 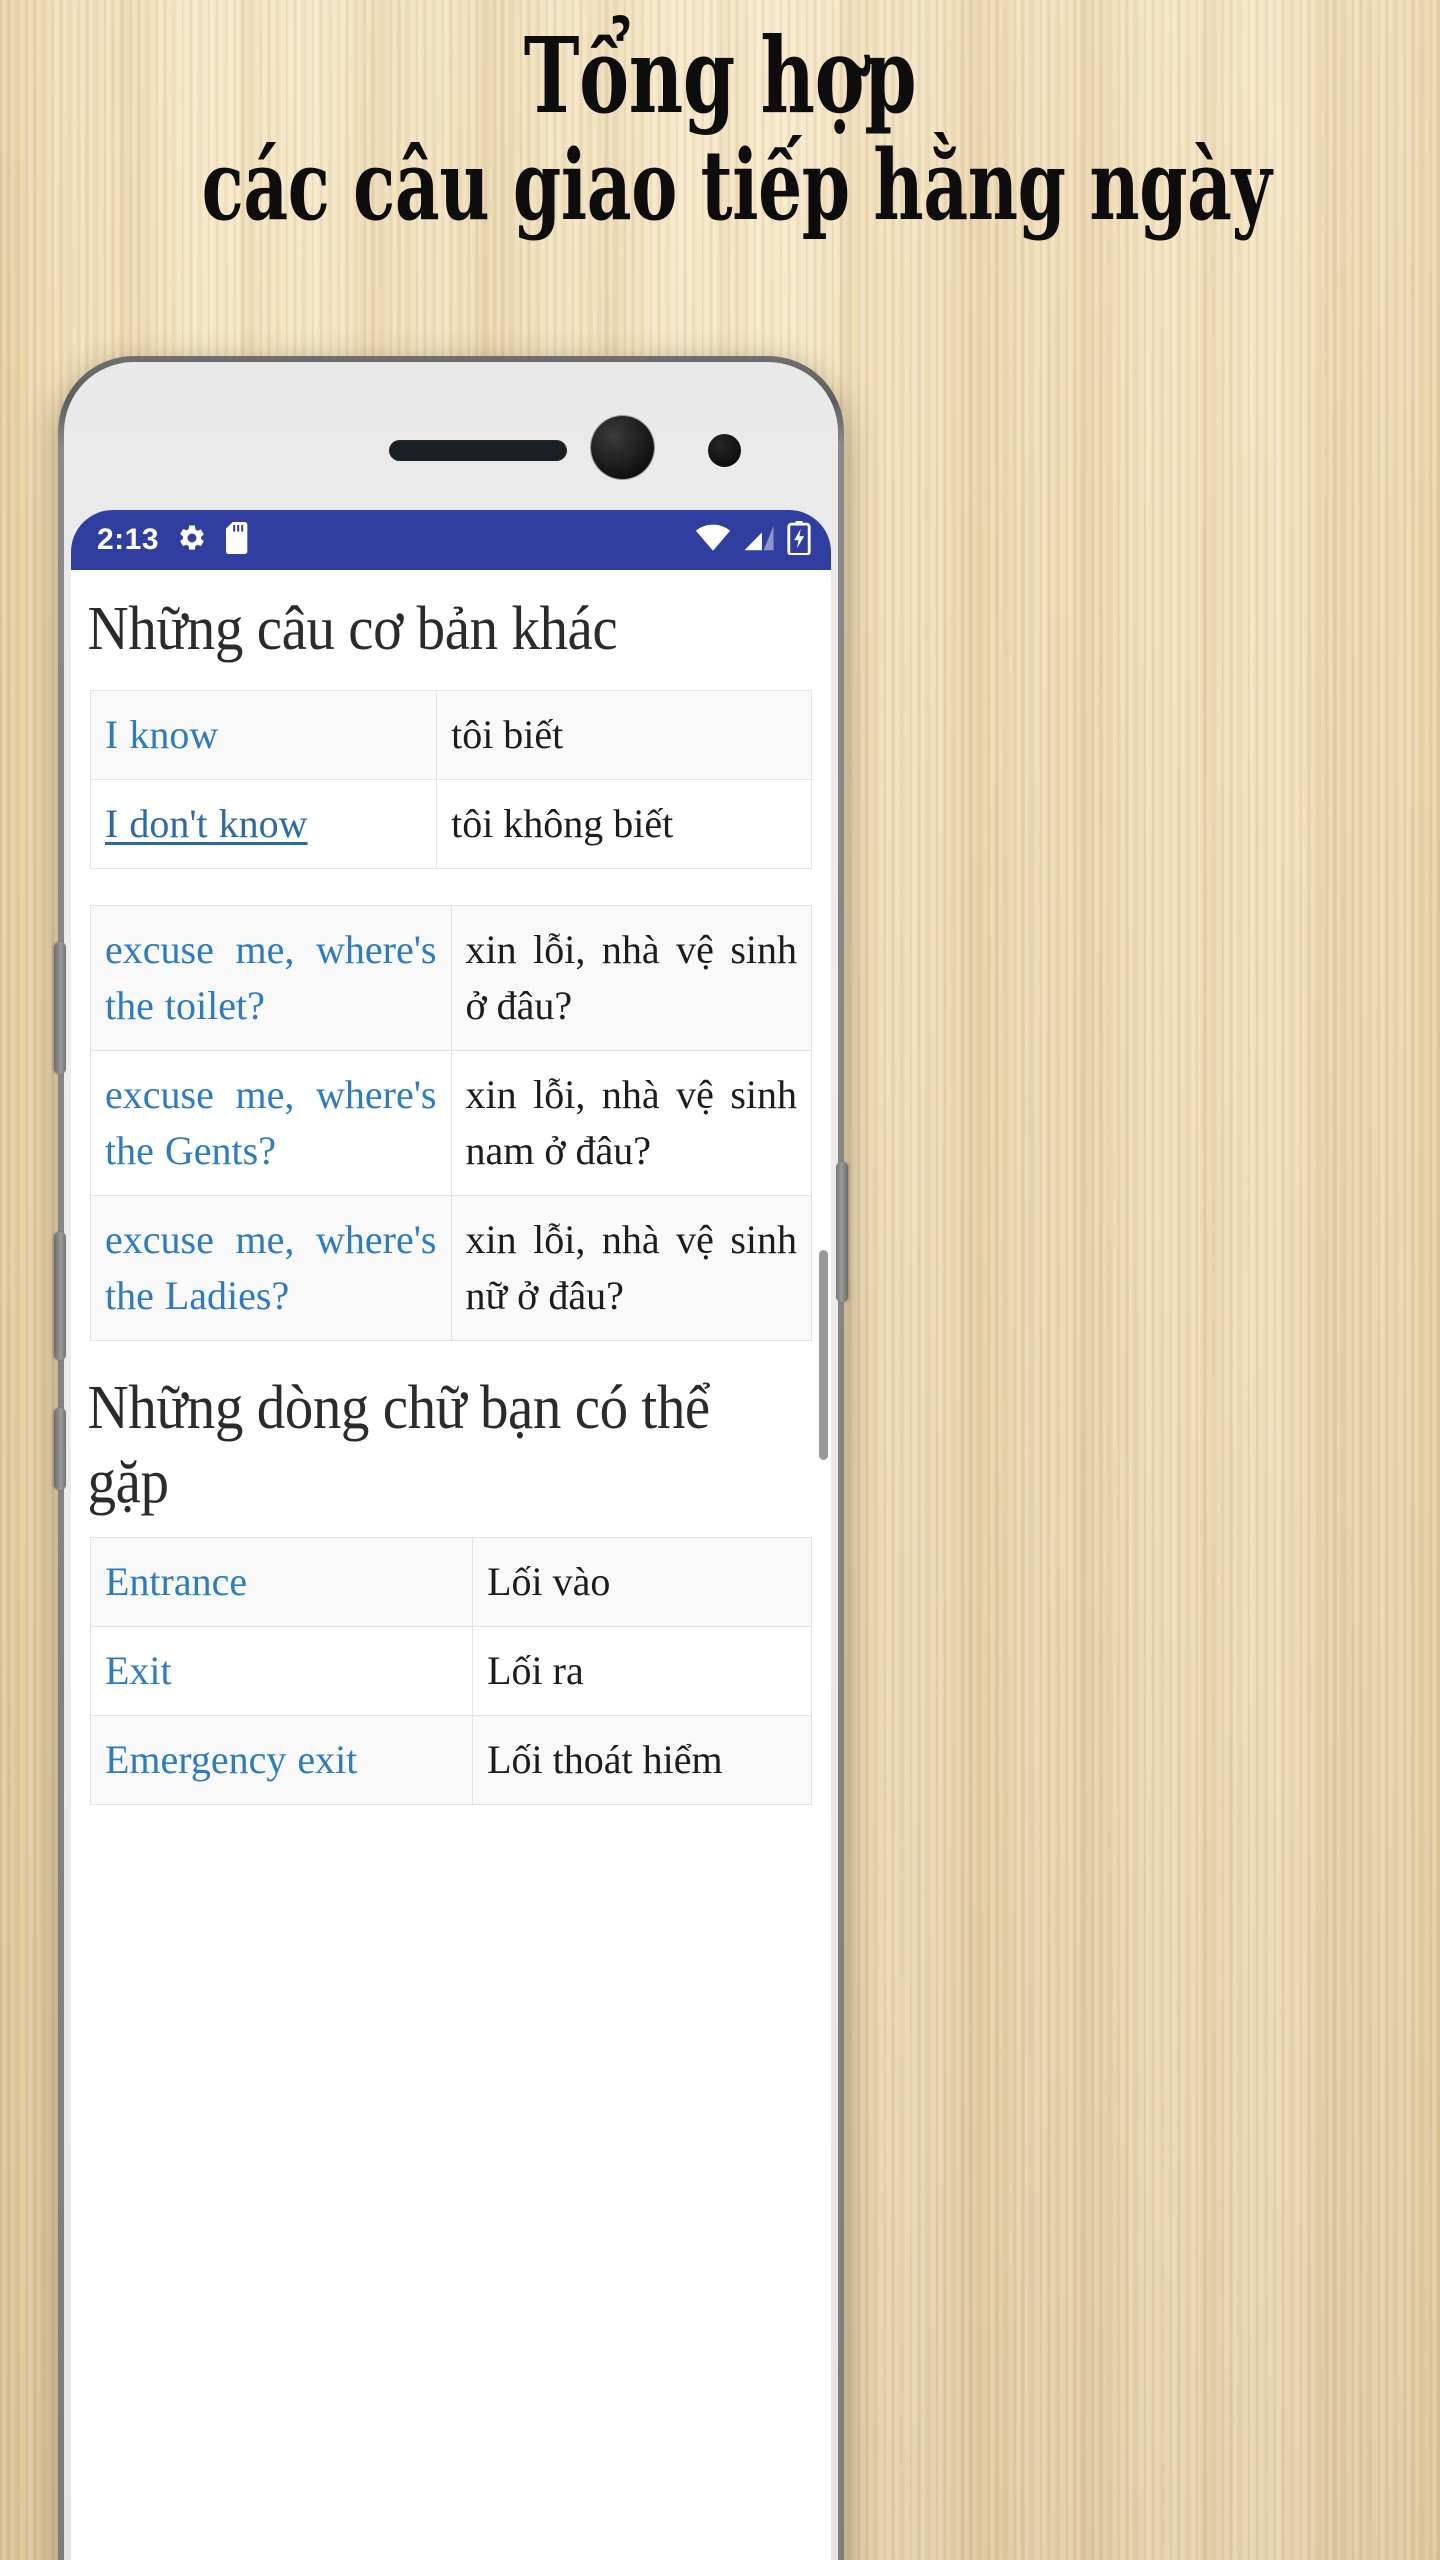 I want to click on table-row: I don't know tôi không biết, so click(x=450, y=824).